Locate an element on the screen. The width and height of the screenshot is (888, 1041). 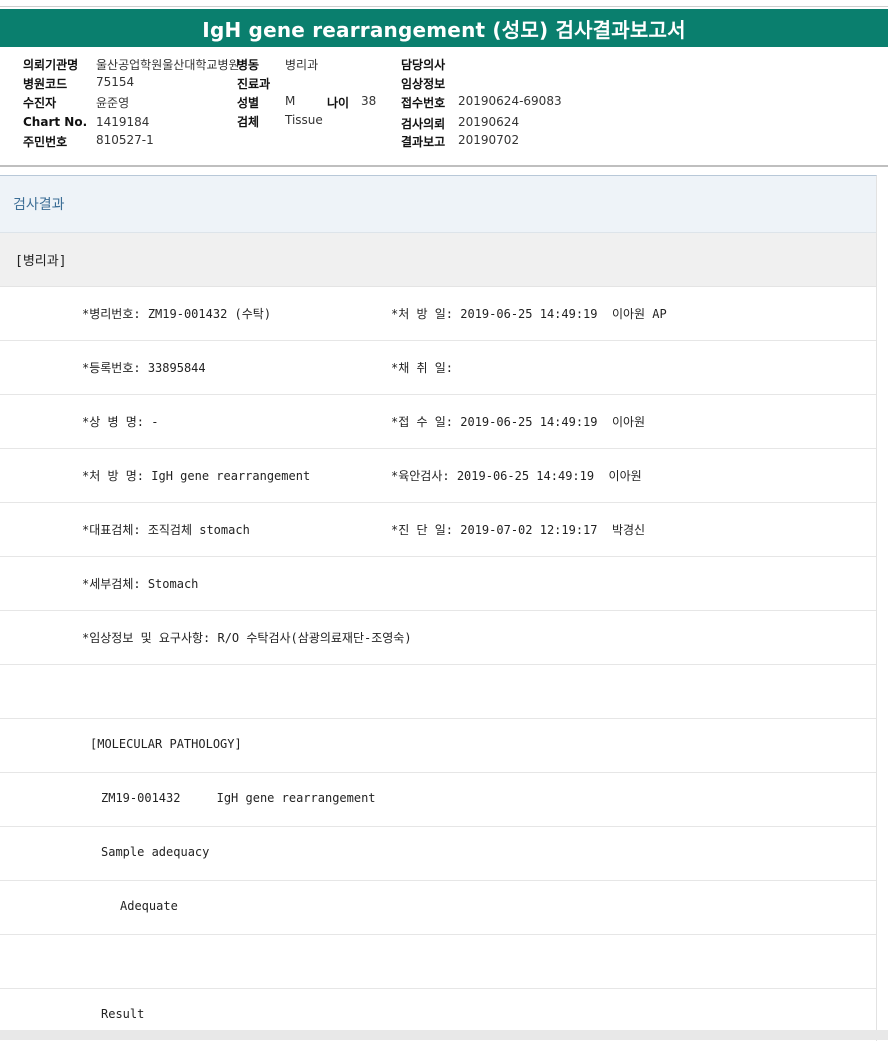
dept-label: 진료과 is located at coordinates (254, 84).